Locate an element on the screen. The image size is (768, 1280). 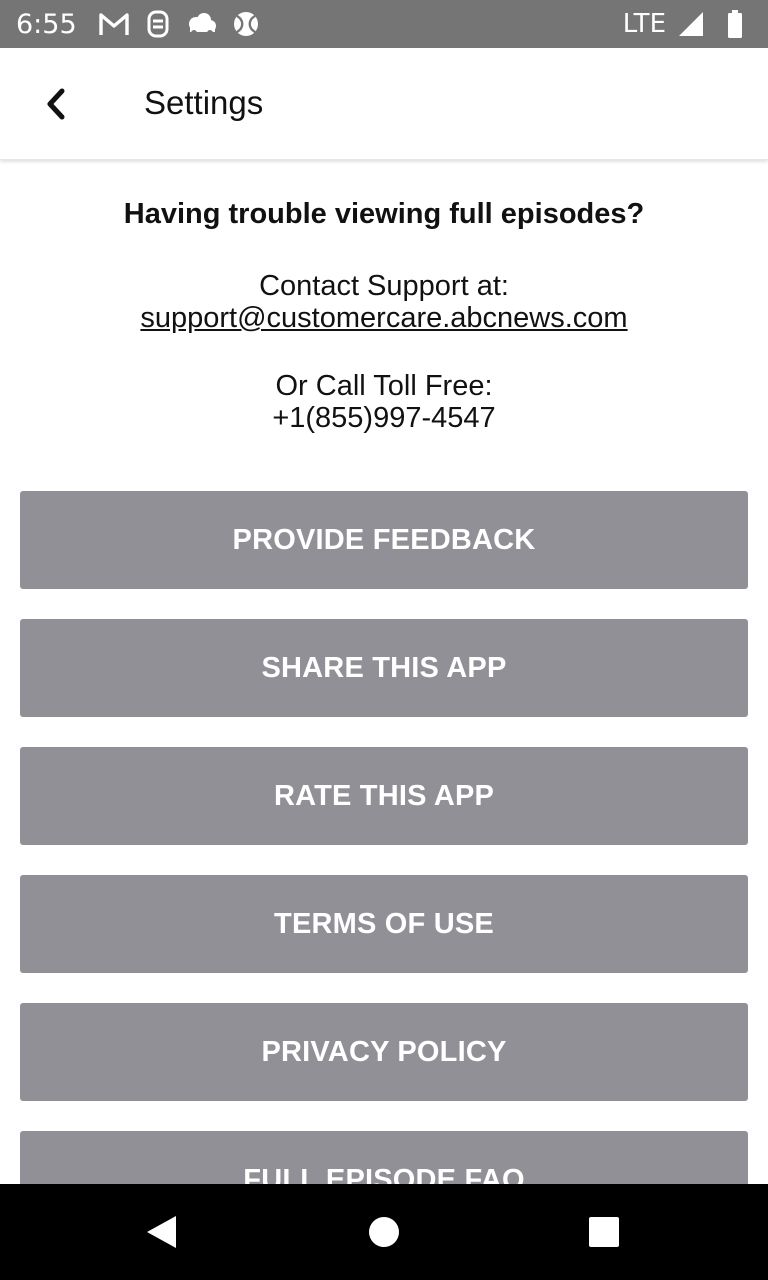
rate-app-button: RATE THIS APP is located at coordinates (384, 796).